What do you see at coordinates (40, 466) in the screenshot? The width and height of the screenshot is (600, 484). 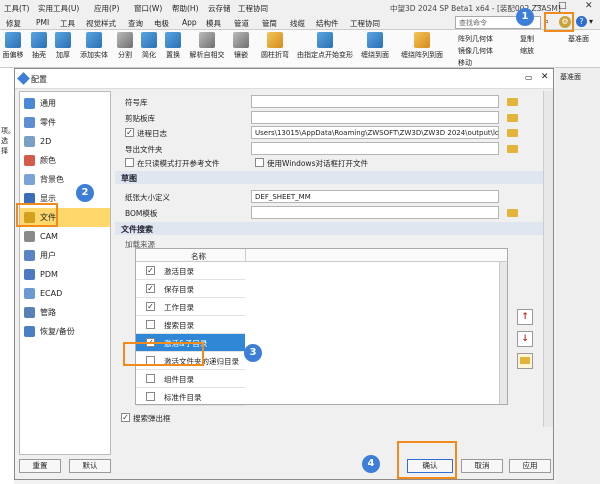 I see `reset-button: 重置` at bounding box center [40, 466].